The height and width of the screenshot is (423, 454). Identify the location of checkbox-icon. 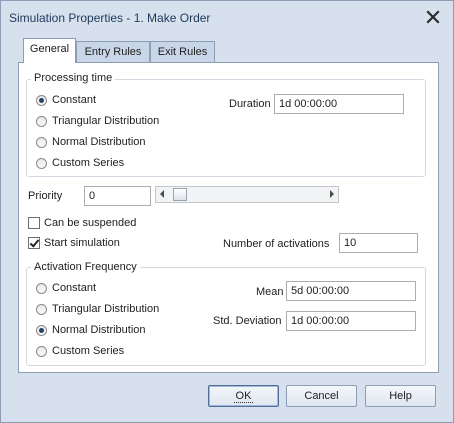
(34, 223).